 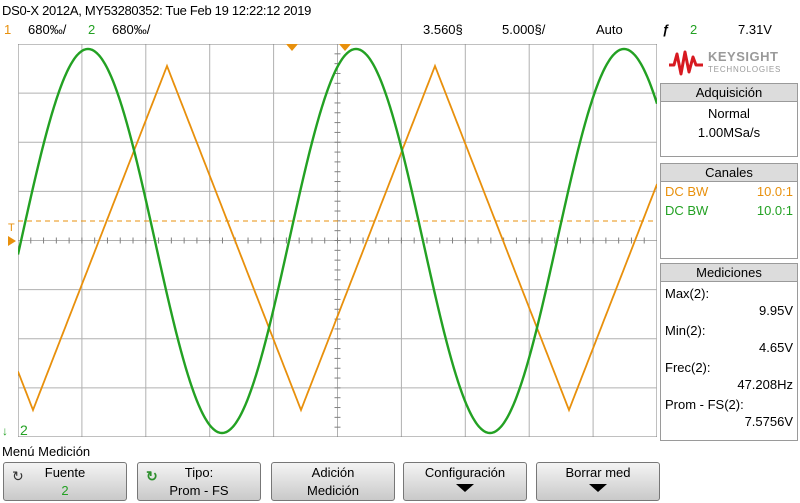 What do you see at coordinates (666, 29) in the screenshot?
I see `trigger-slope-icon: ƒ` at bounding box center [666, 29].